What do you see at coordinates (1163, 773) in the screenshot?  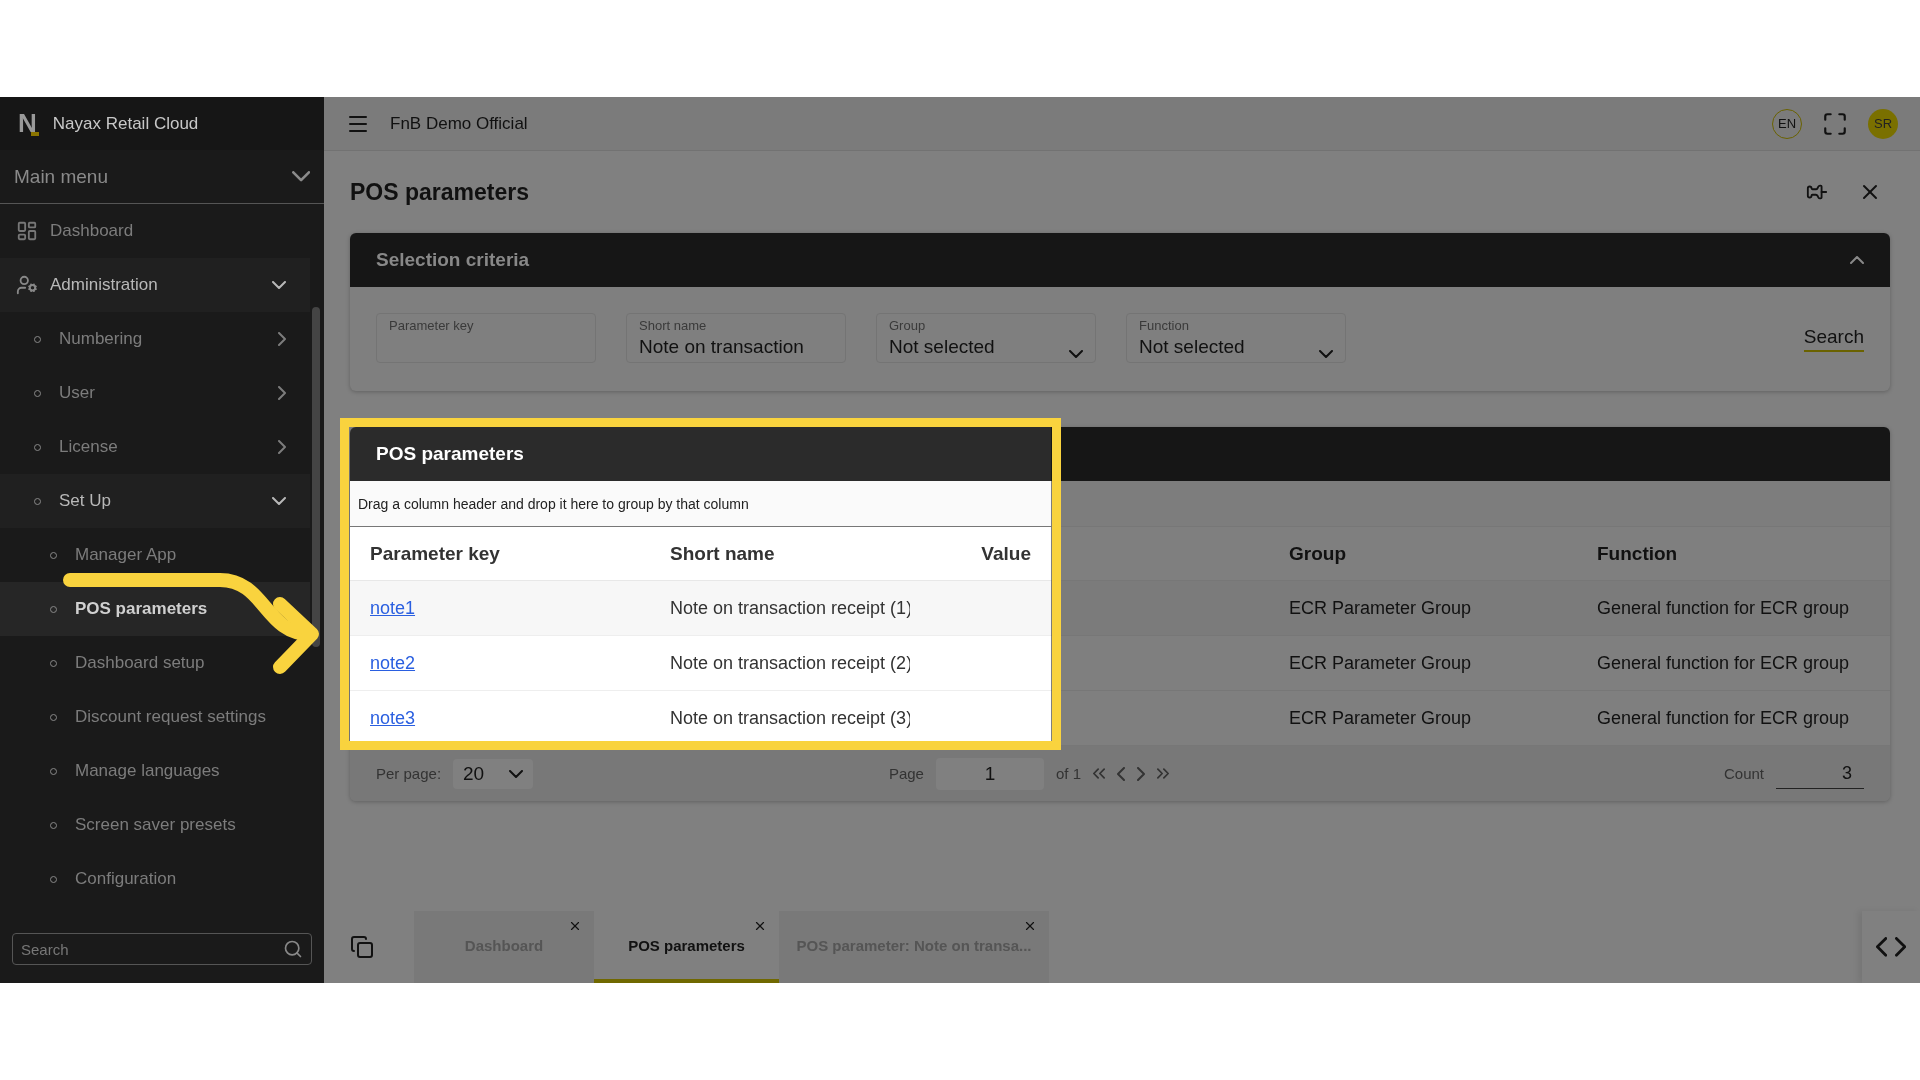 I see `last-page-icon` at bounding box center [1163, 773].